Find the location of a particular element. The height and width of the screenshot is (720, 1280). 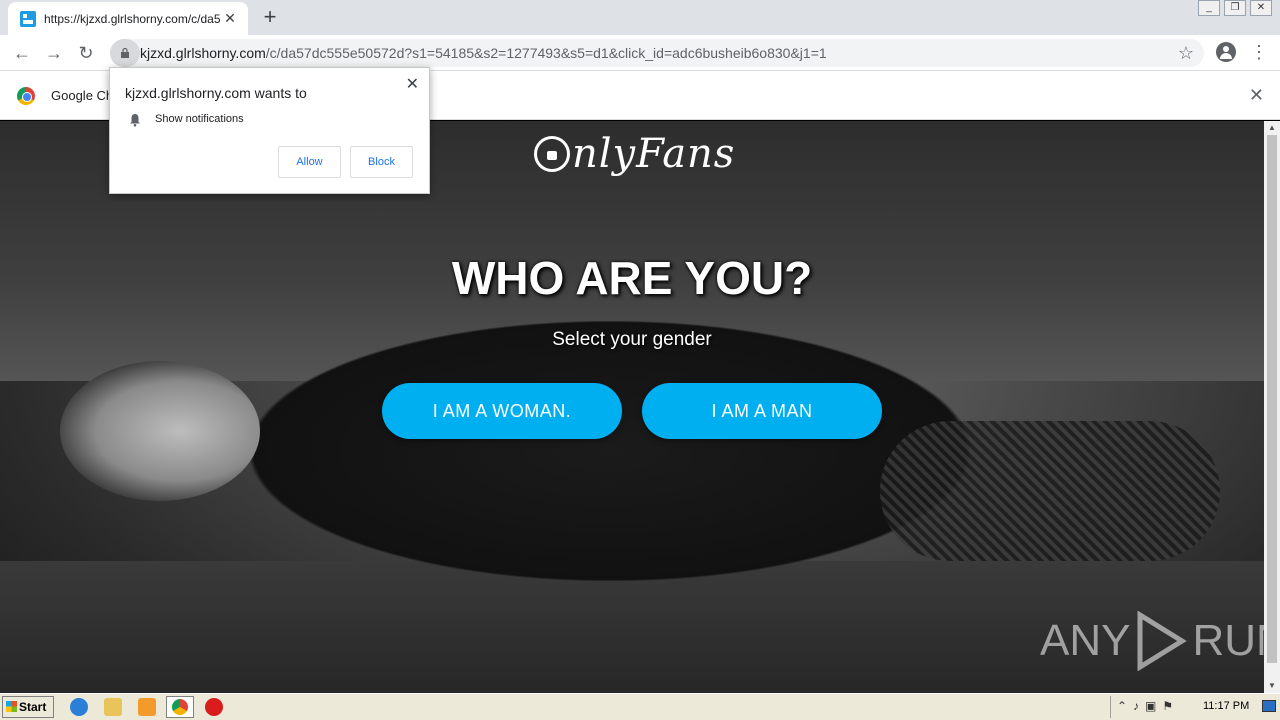

permission-label: Show notifications is located at coordinates (199, 119).